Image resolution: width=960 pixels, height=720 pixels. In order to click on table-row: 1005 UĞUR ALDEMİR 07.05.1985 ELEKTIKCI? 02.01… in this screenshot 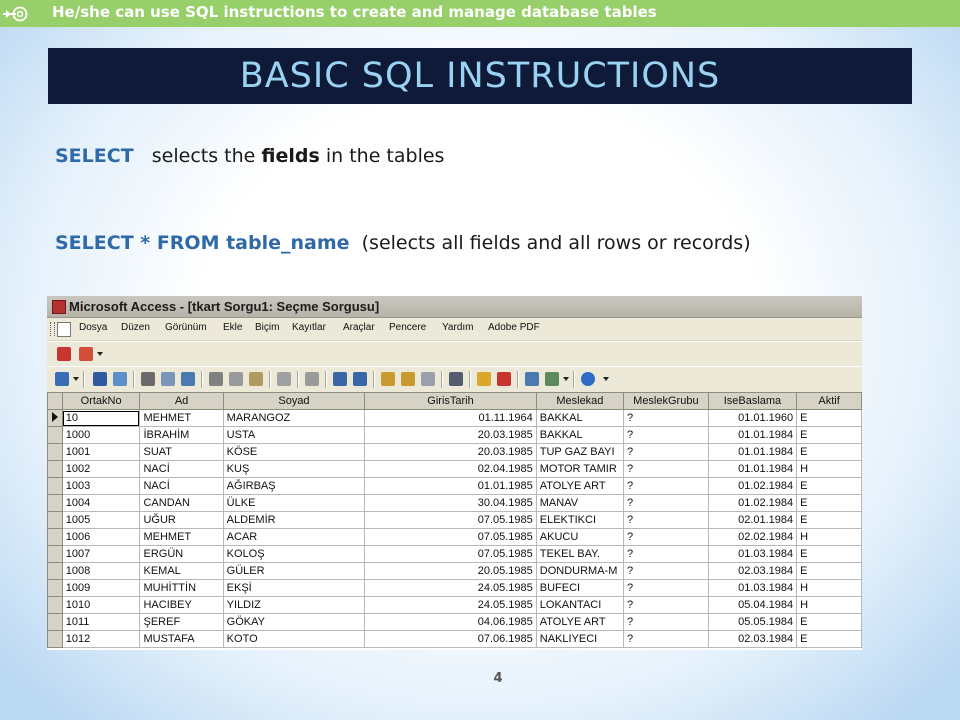, I will do `click(454, 520)`.